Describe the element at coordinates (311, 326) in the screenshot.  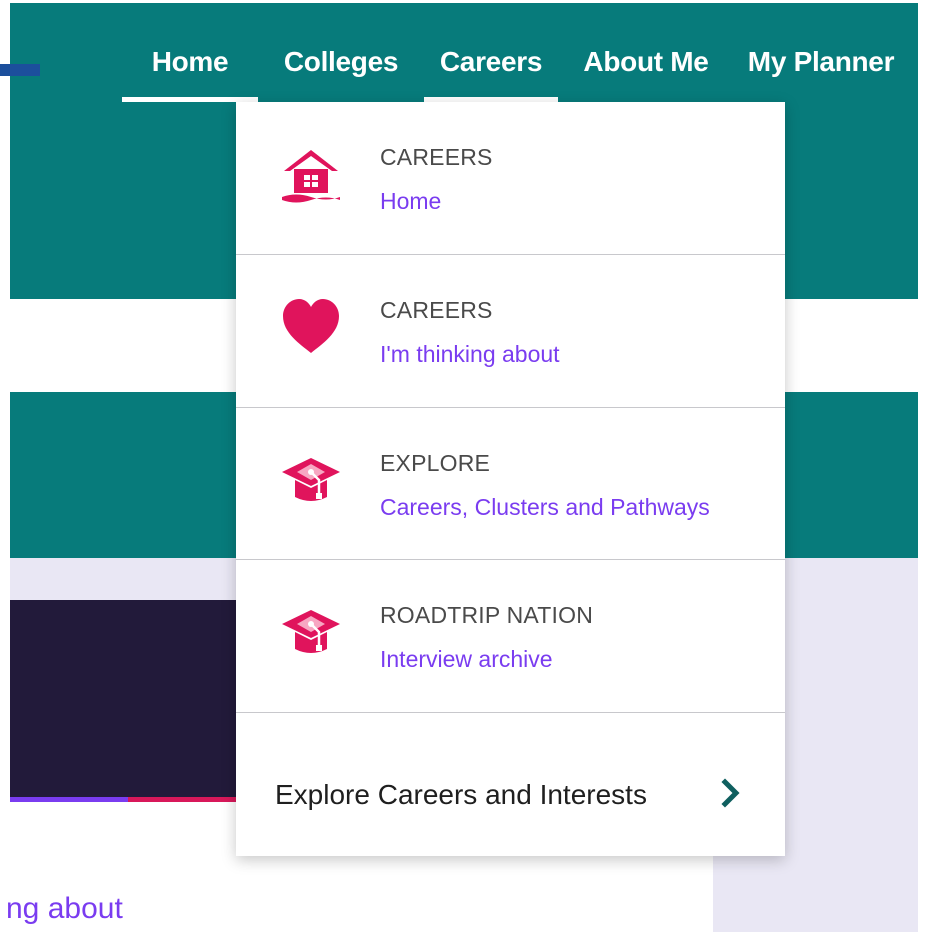
I see `heart-icon` at that location.